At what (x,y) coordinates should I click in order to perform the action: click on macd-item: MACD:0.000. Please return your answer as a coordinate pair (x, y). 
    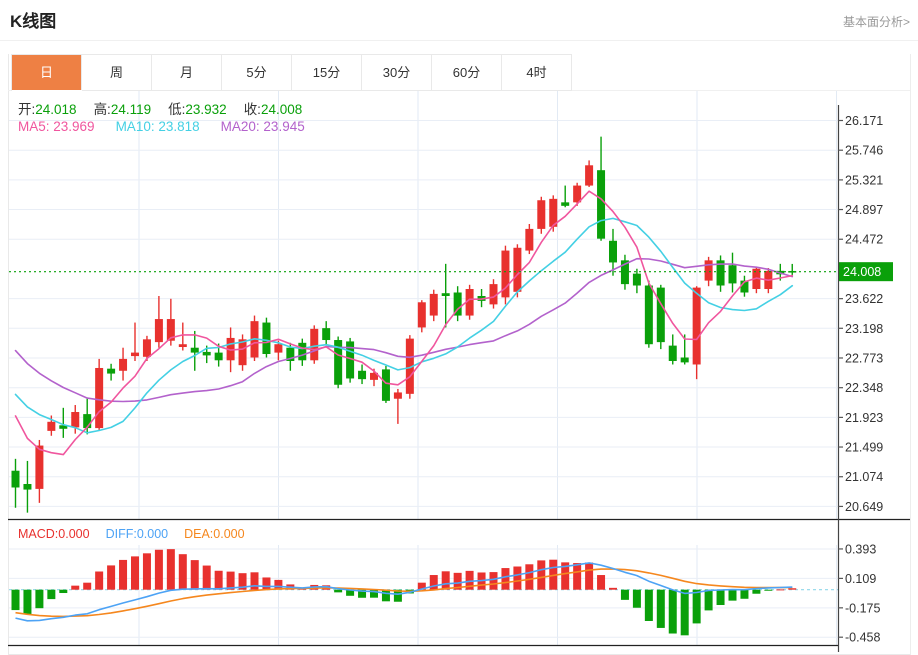
    Looking at the image, I should click on (54, 534).